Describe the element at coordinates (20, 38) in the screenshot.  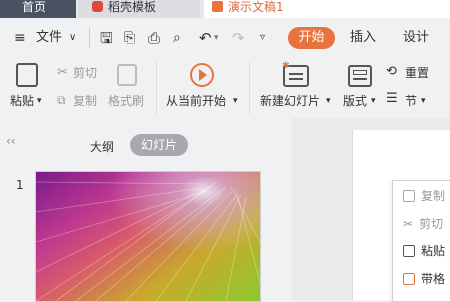
I see `hamburger-menu-icon: ≡` at that location.